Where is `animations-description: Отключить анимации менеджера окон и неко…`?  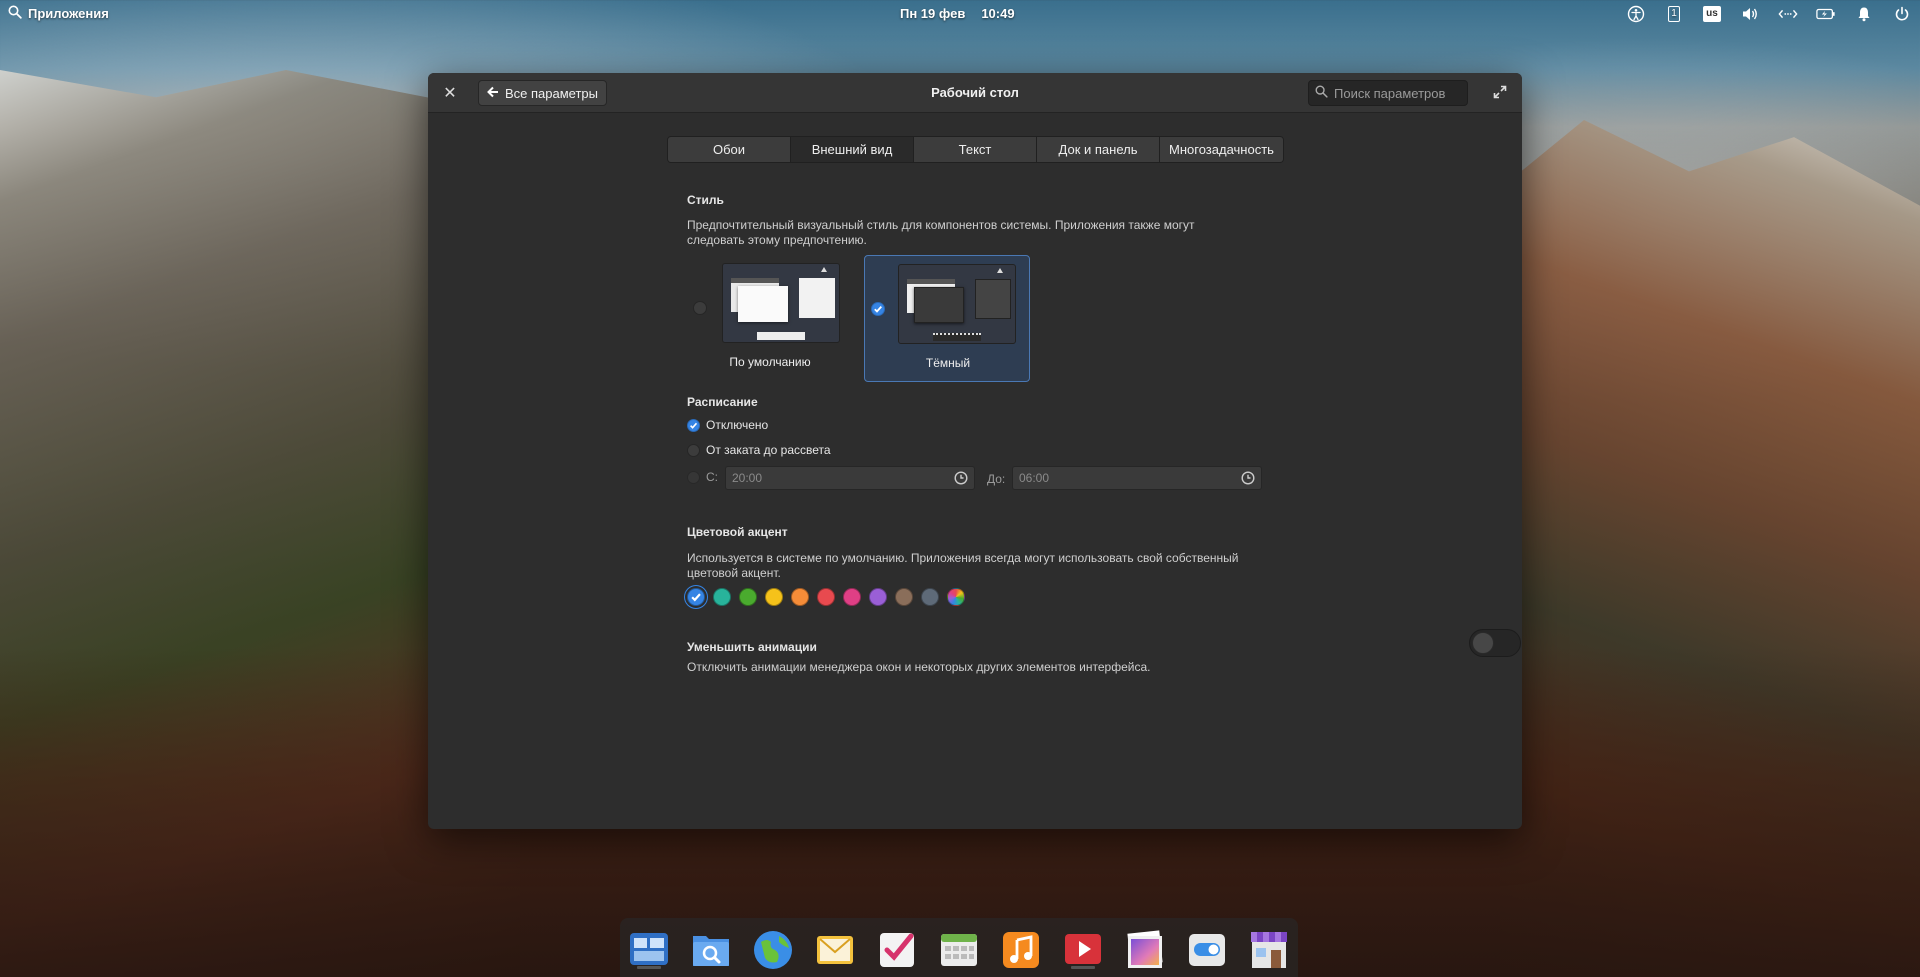 animations-description: Отключить анимации менеджера окон и неко… is located at coordinates (919, 667).